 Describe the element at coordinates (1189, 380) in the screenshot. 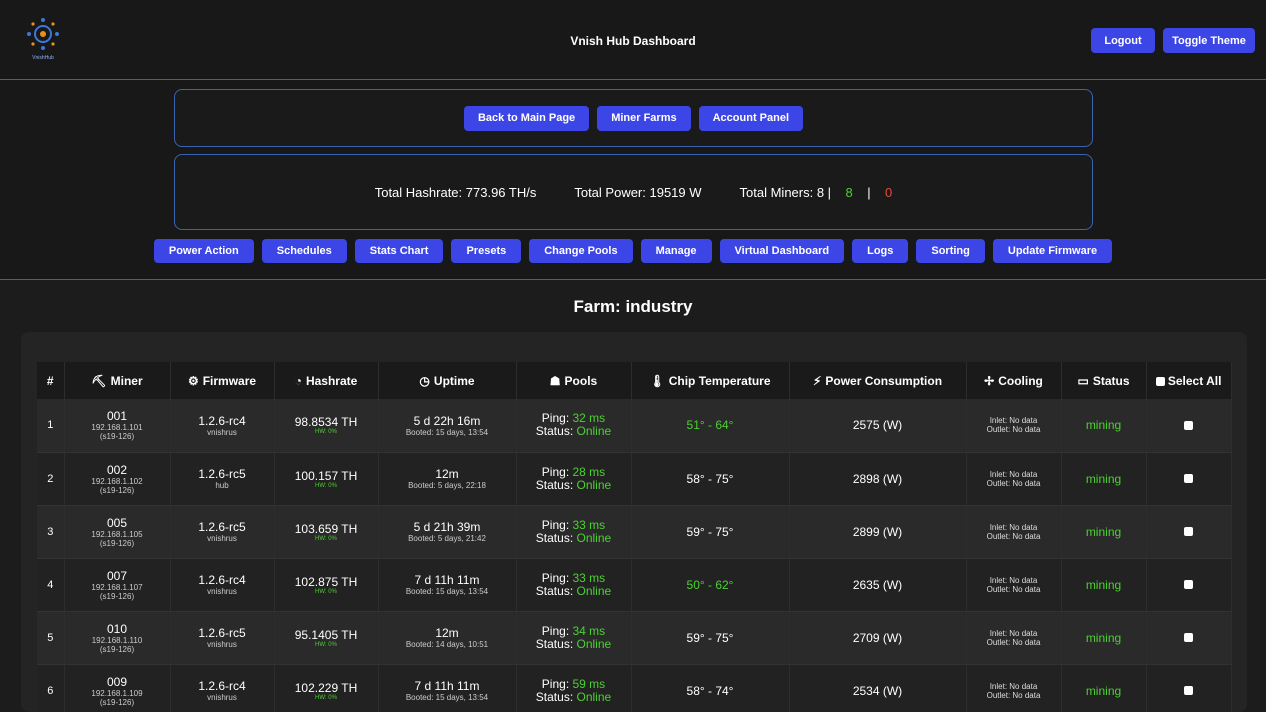

I see `col-select-all: Select All` at that location.